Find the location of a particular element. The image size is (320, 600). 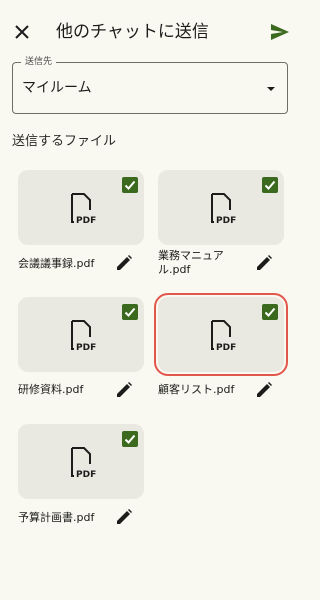

file-name: 業務マニュアル.pdf is located at coordinates (191, 262).